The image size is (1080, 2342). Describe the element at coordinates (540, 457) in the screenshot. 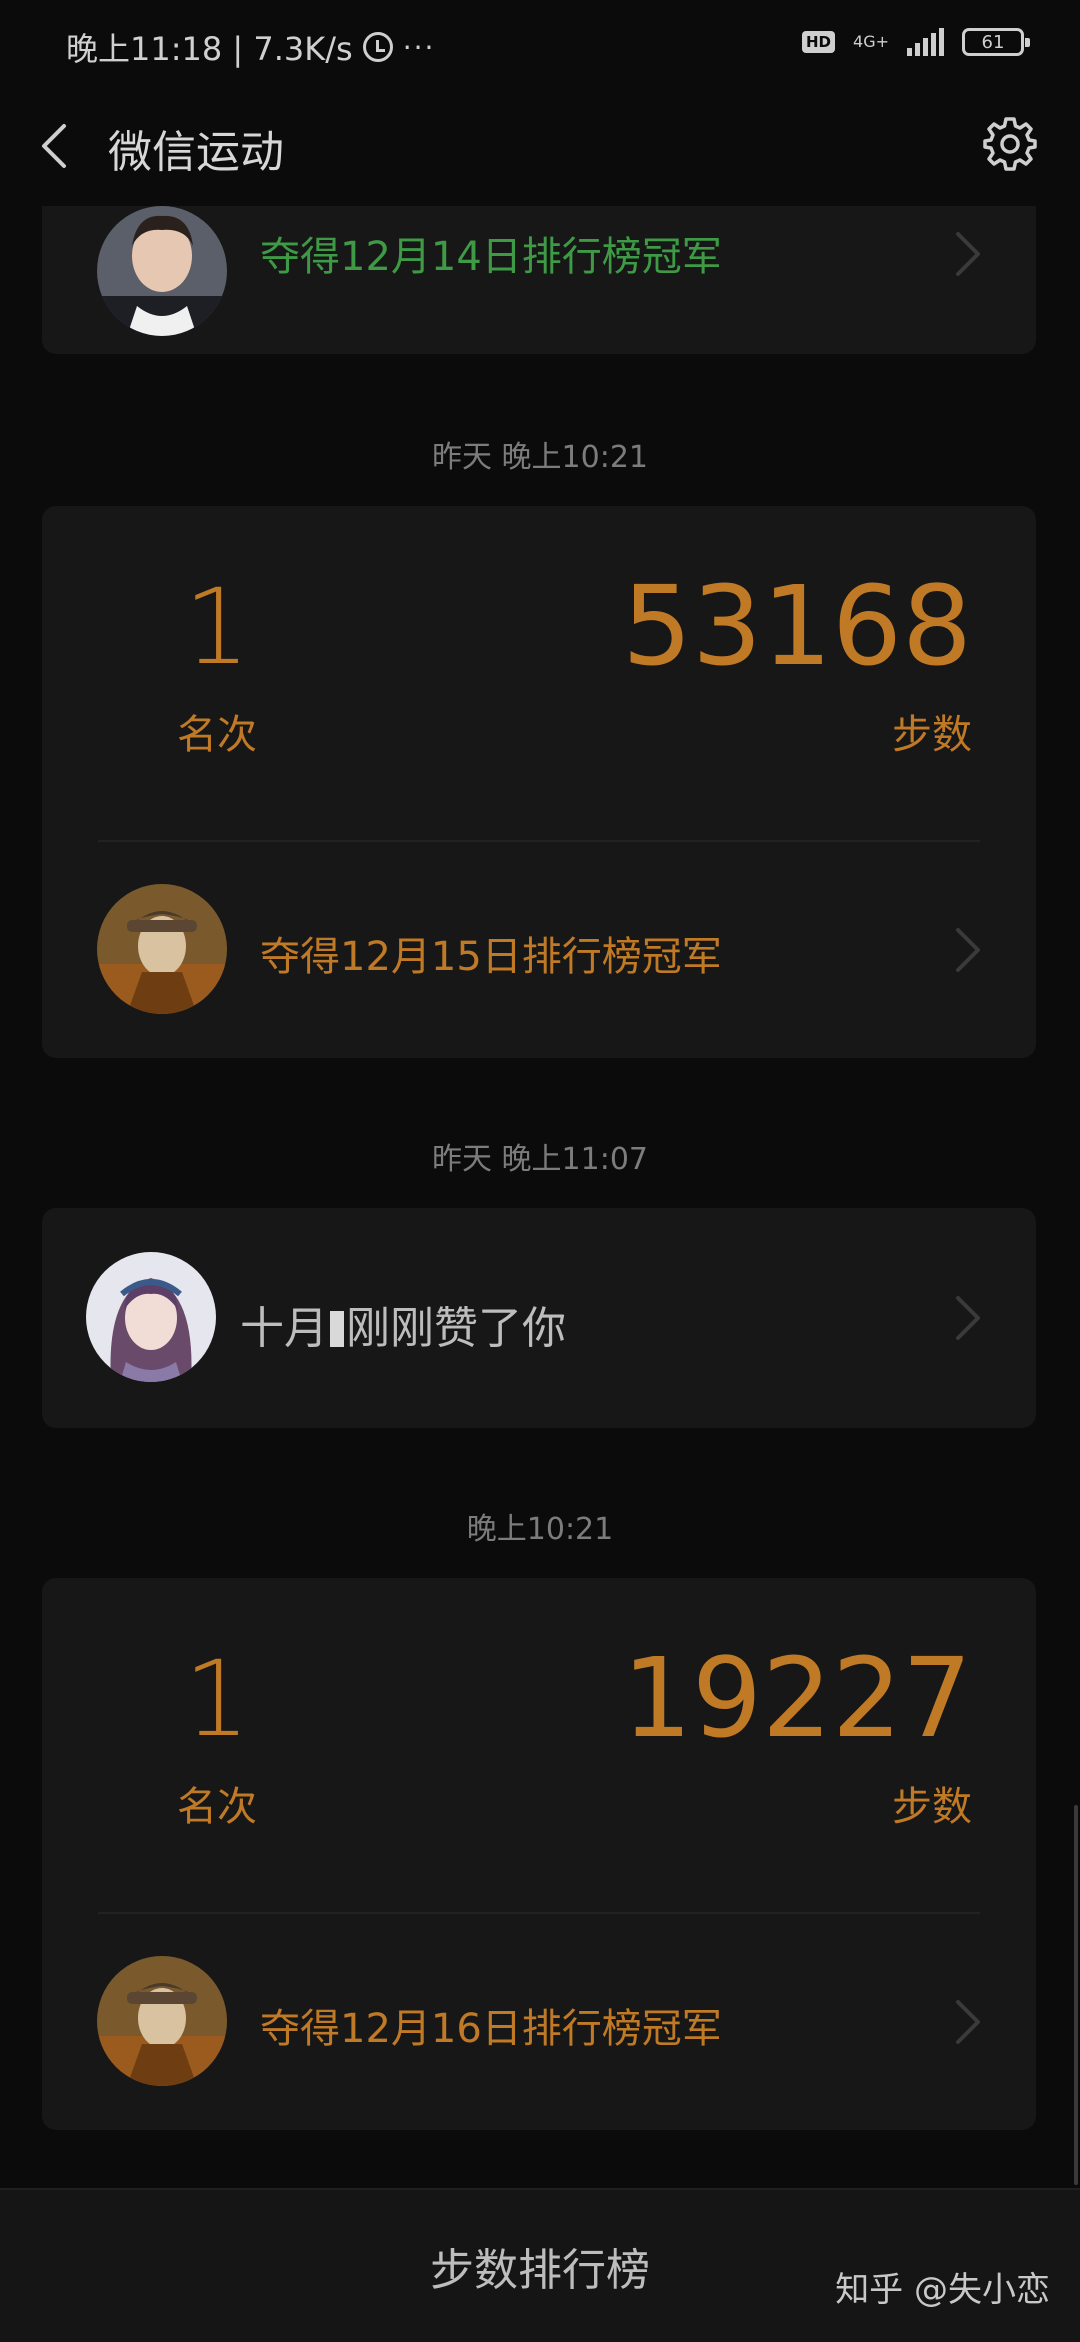

I see `timestamp: 昨天 晚上10:21` at that location.